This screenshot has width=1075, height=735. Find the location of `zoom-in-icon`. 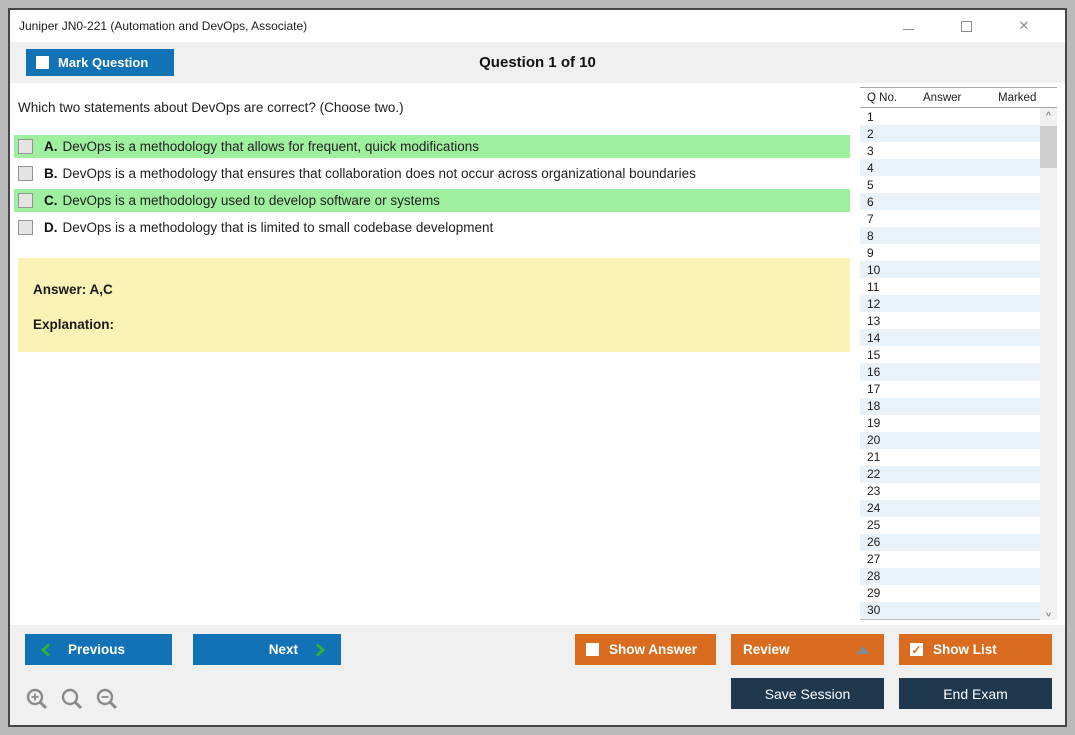

zoom-in-icon is located at coordinates (37, 699).